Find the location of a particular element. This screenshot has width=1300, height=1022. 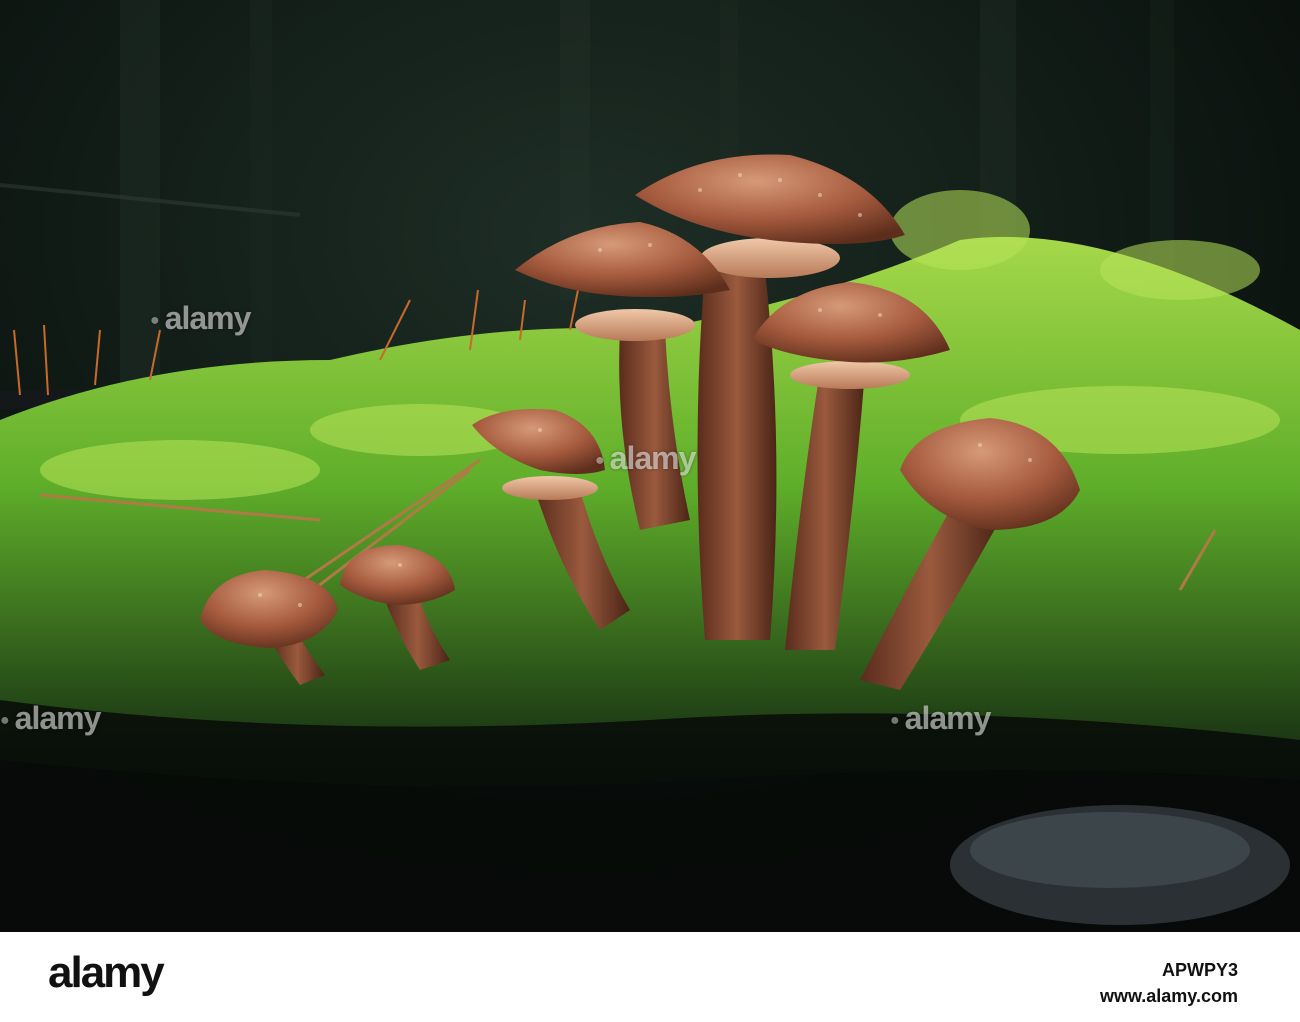

alamy-logo: alamy is located at coordinates (106, 973).